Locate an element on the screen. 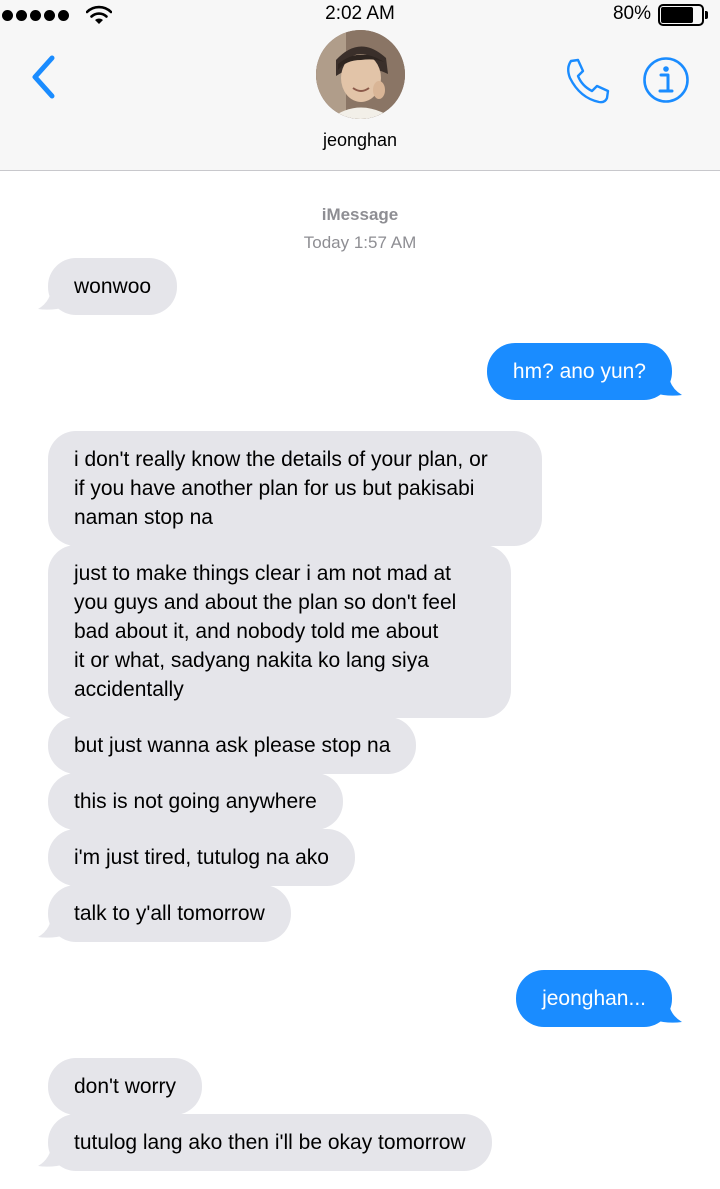 This screenshot has width=720, height=1189. contact-name: jeonghan is located at coordinates (360, 140).